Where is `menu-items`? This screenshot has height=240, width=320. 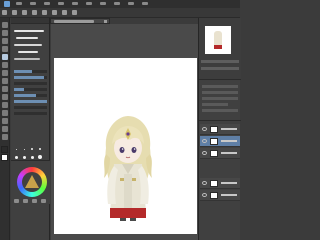
menu-items is located at coordinates (82, 3).